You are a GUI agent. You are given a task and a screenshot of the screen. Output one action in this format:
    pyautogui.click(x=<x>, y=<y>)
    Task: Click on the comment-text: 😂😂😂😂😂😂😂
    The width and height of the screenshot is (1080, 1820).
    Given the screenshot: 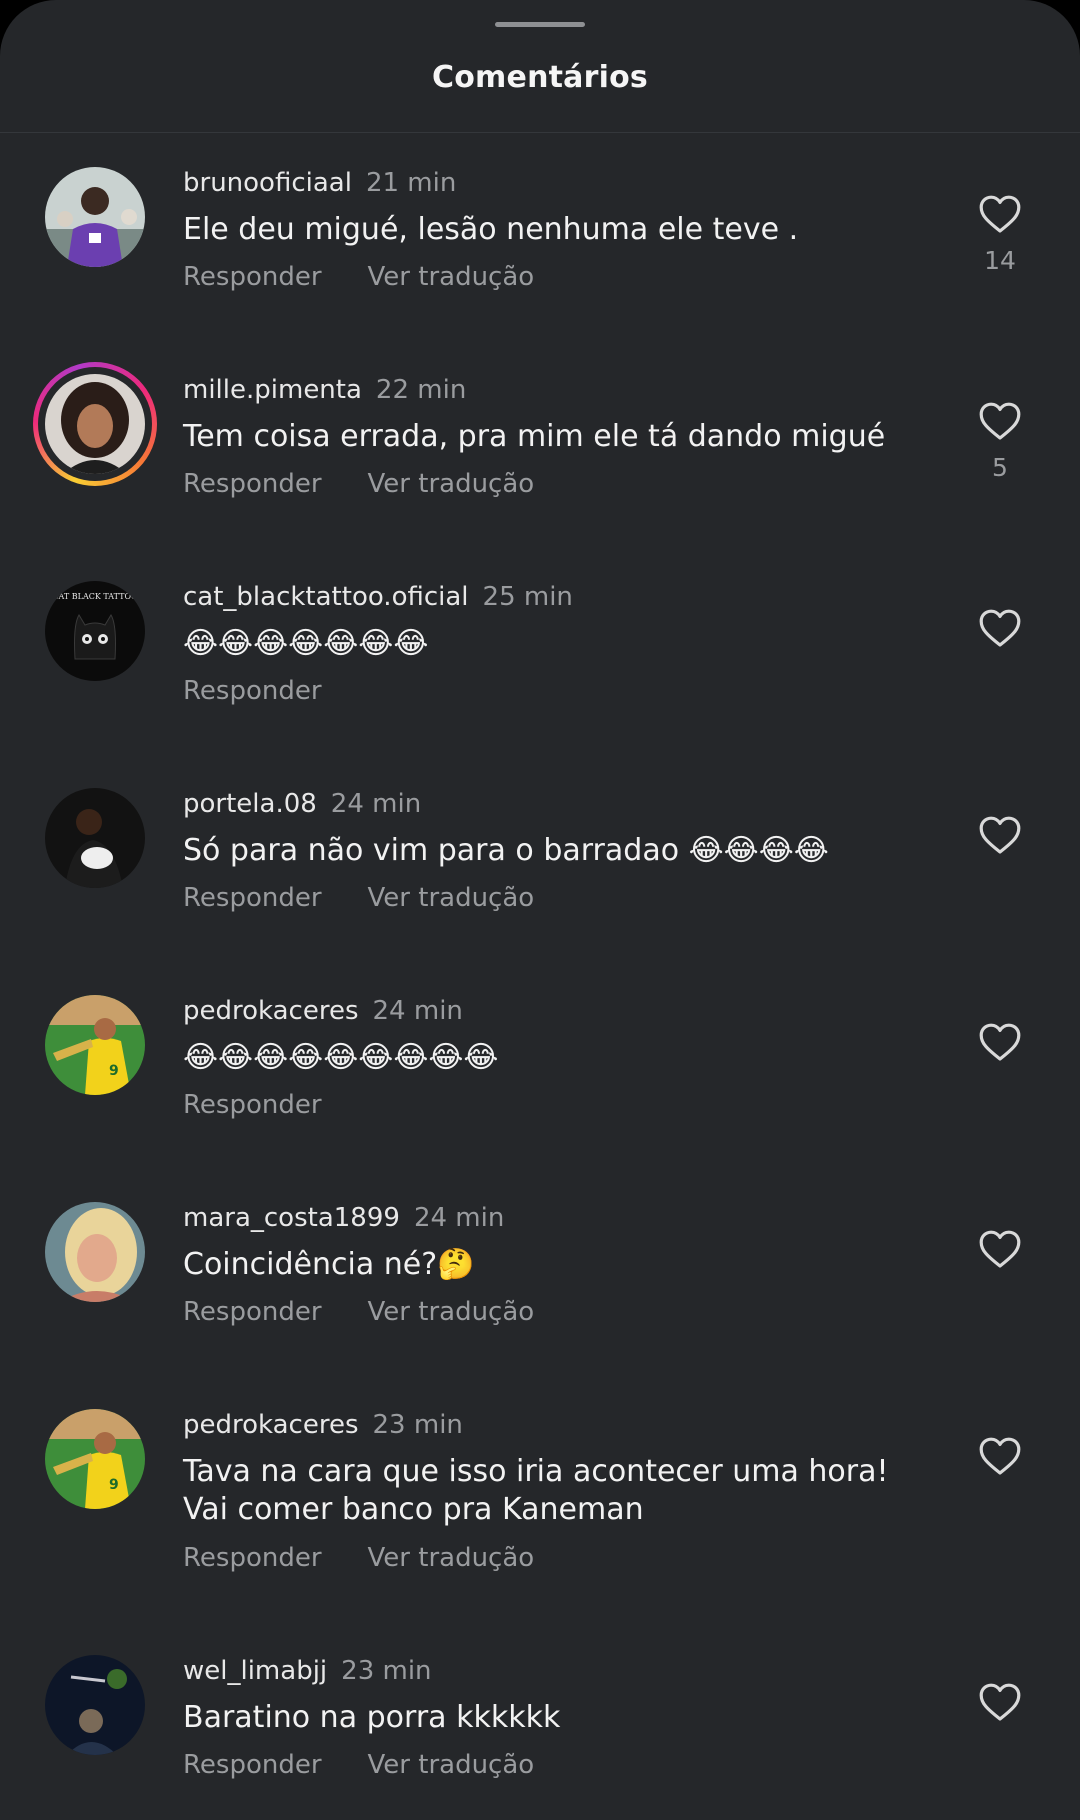 What is the action you would take?
    pyautogui.click(x=306, y=643)
    